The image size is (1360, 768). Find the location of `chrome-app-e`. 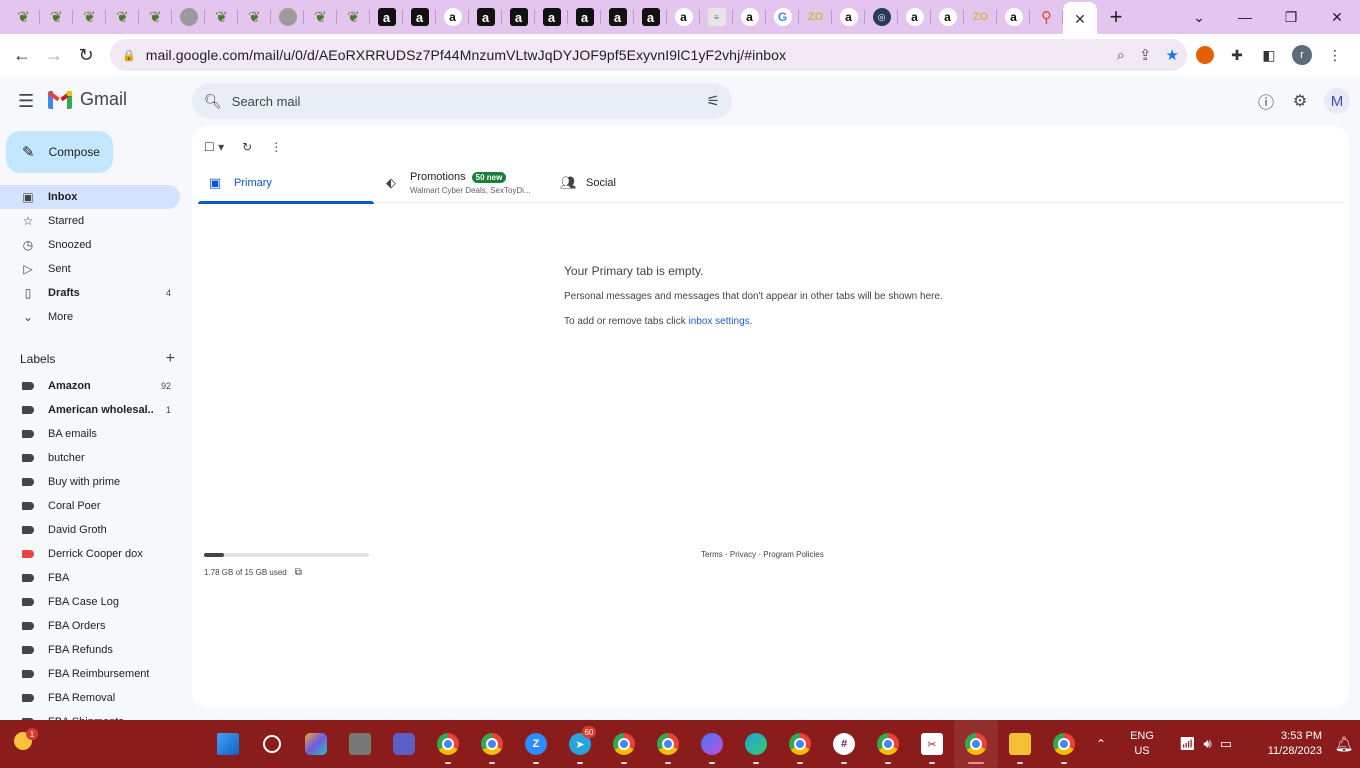

chrome-app-e is located at coordinates (800, 744).